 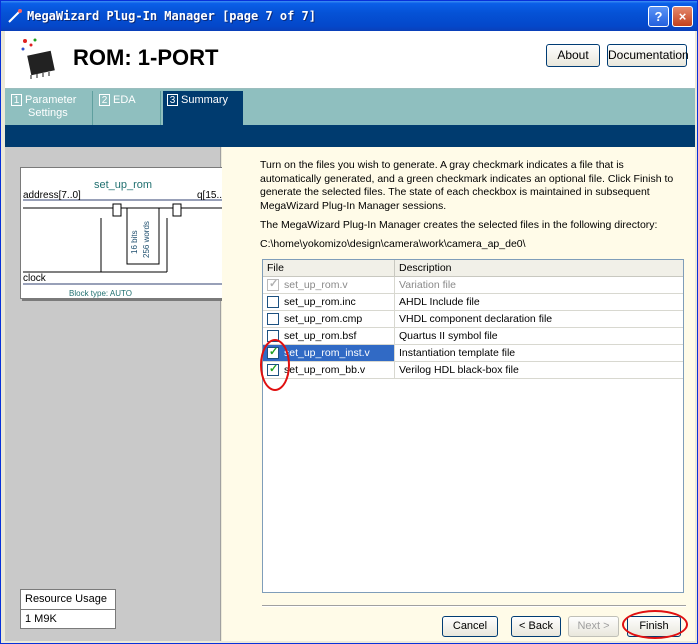 What do you see at coordinates (448, 336) in the screenshot?
I see `file-description: Quartus II symbol file` at bounding box center [448, 336].